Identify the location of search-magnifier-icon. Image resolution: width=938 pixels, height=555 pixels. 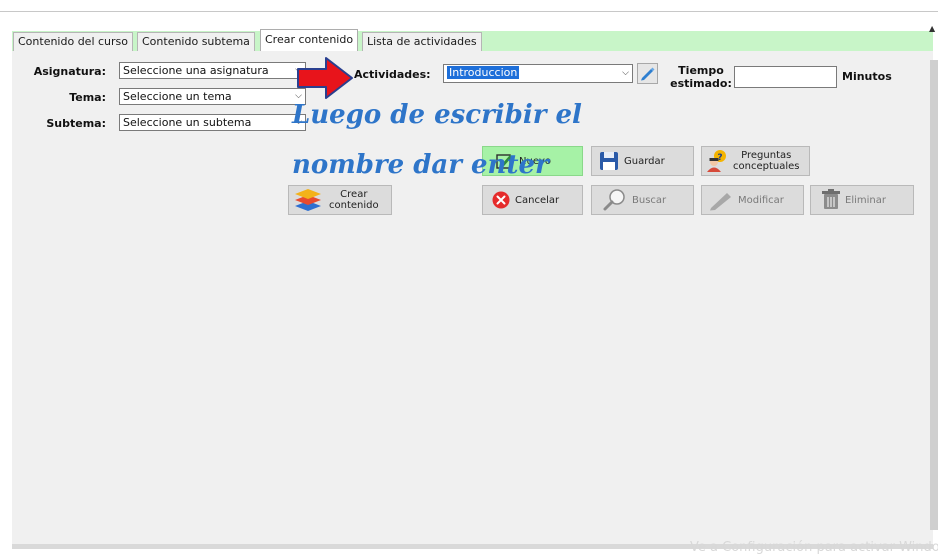
(614, 200).